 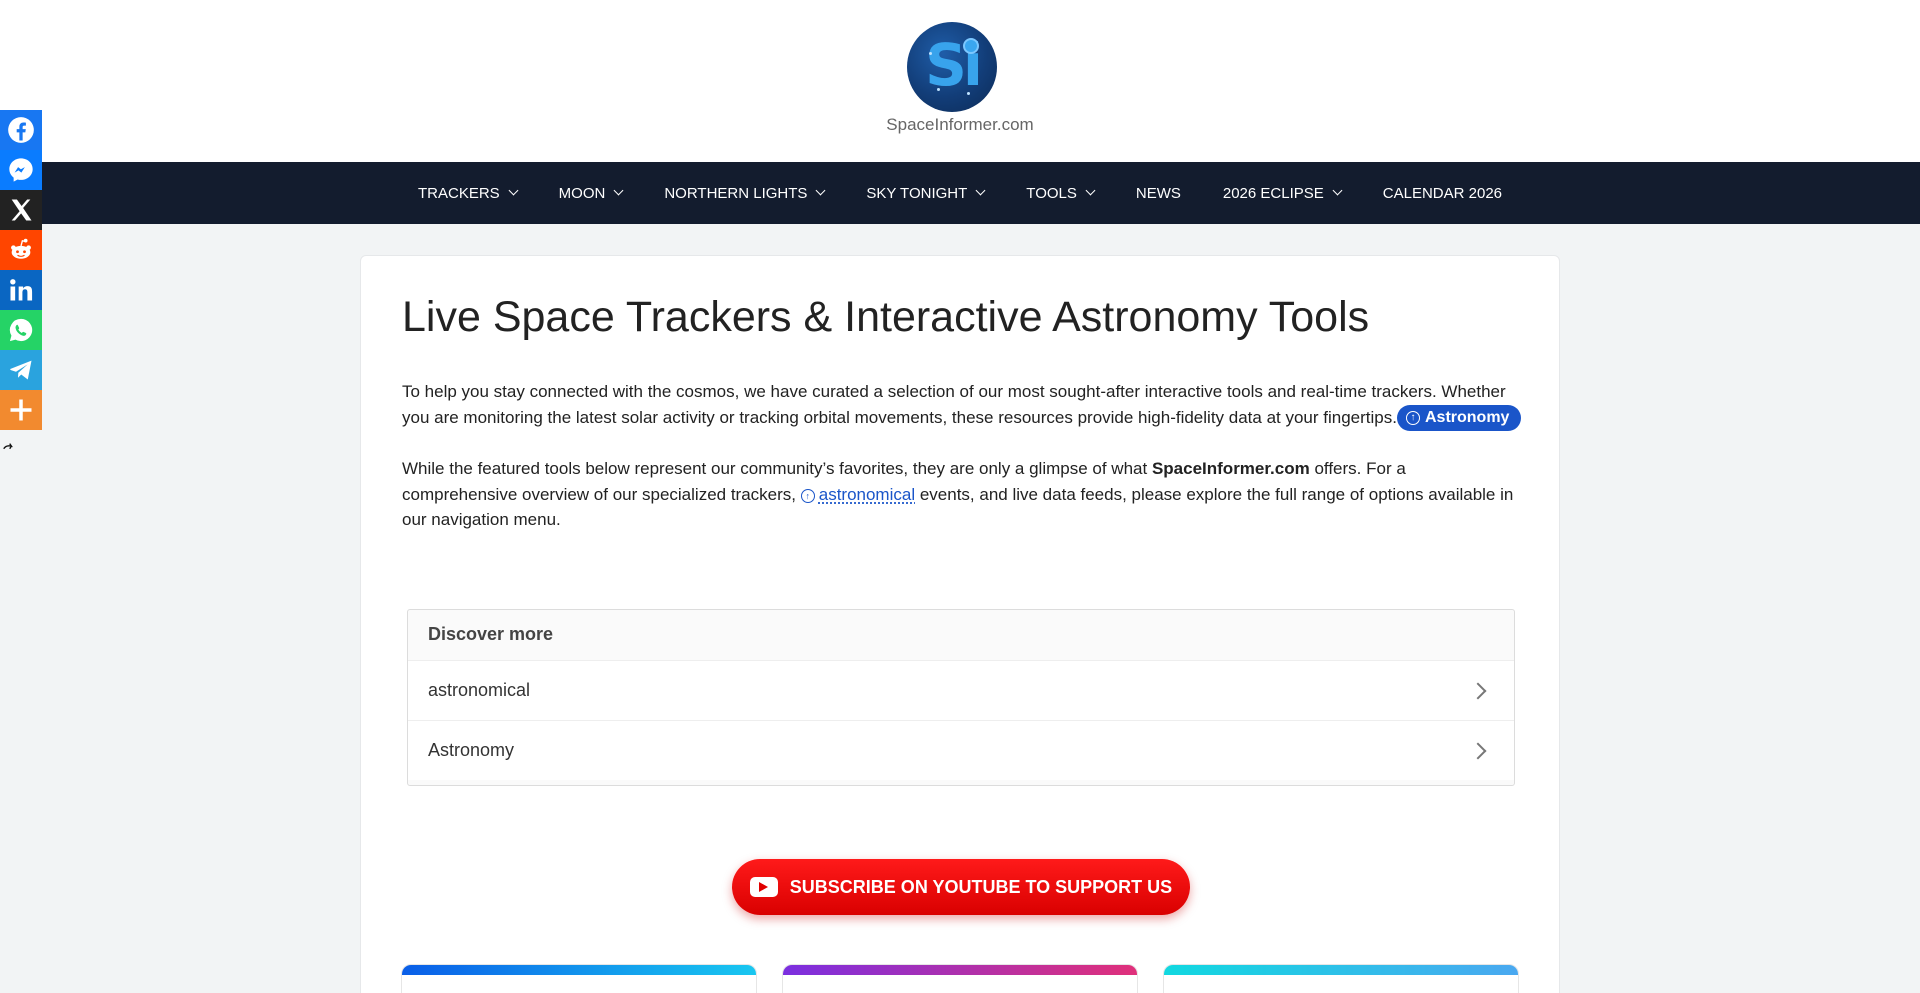 What do you see at coordinates (1230, 468) in the screenshot?
I see `brand-name: SpaceInformer.com` at bounding box center [1230, 468].